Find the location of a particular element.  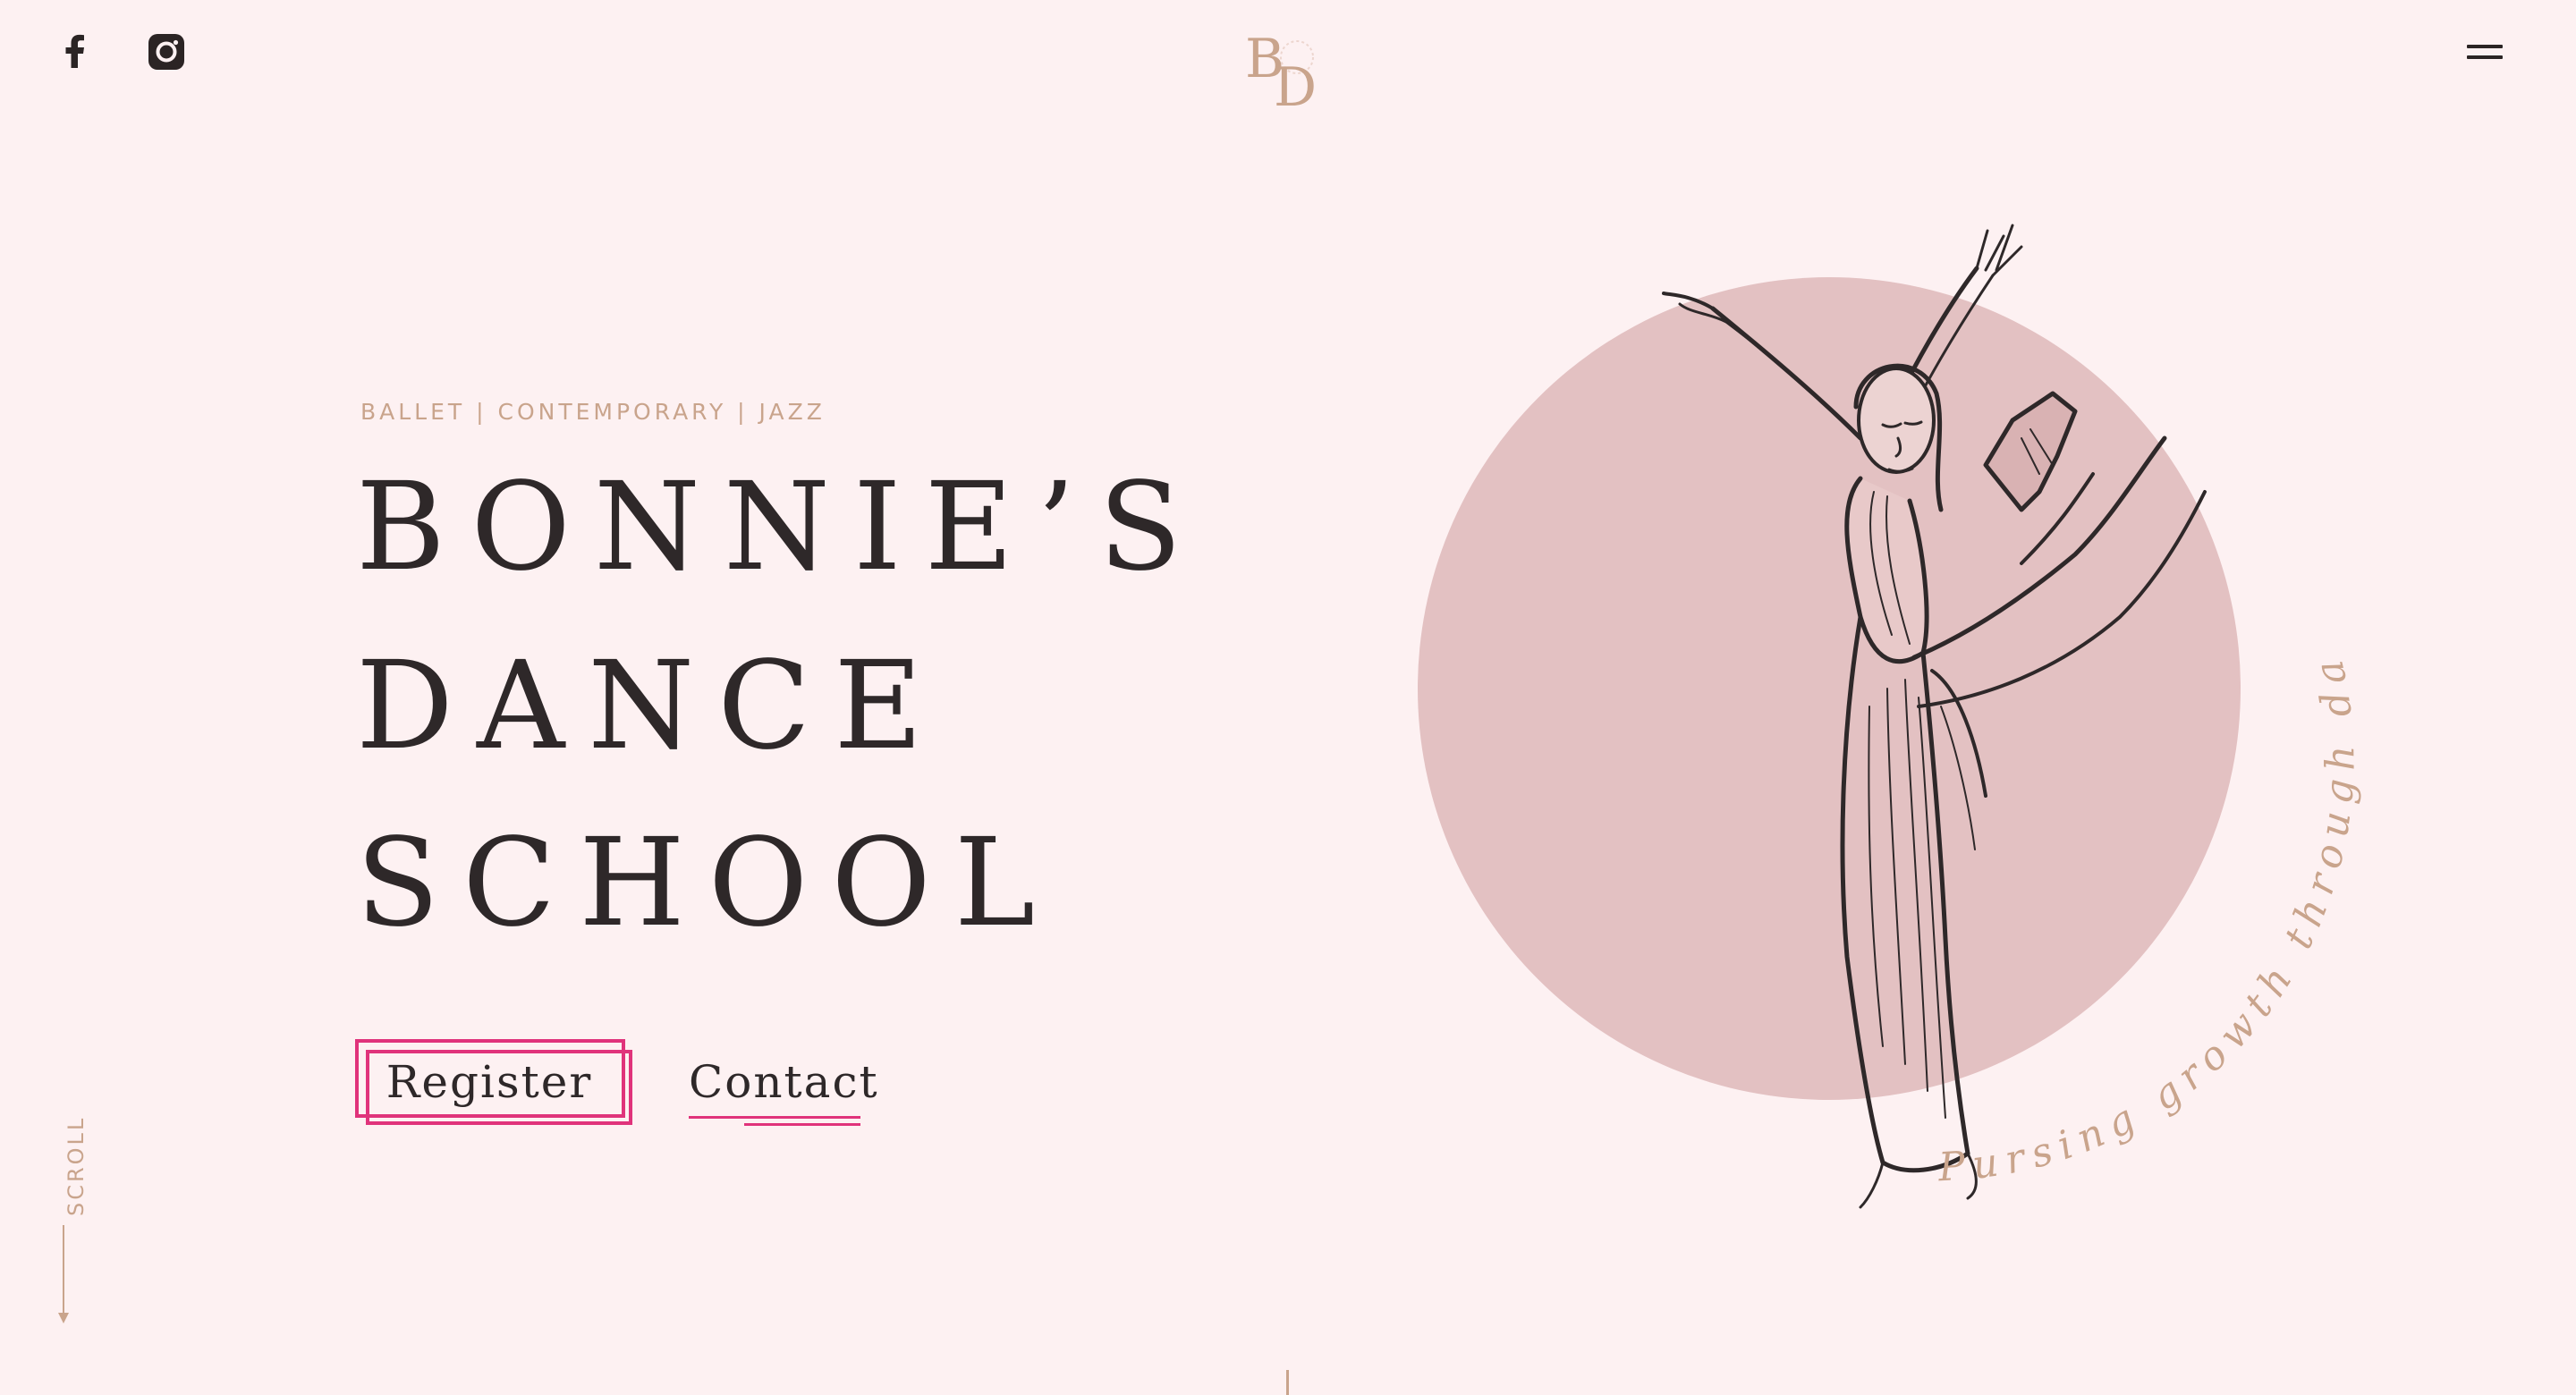

facebook-icon is located at coordinates (74, 51).